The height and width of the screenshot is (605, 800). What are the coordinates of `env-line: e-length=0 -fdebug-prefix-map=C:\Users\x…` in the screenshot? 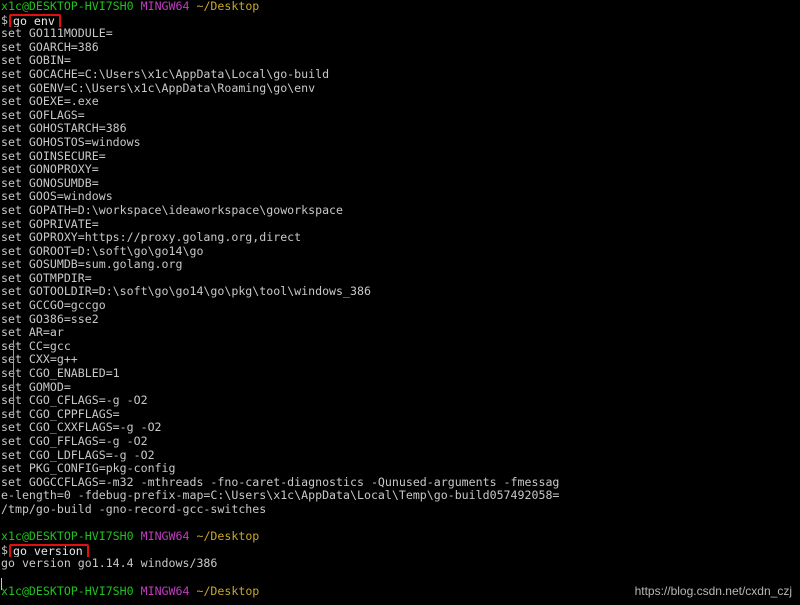 It's located at (280, 496).